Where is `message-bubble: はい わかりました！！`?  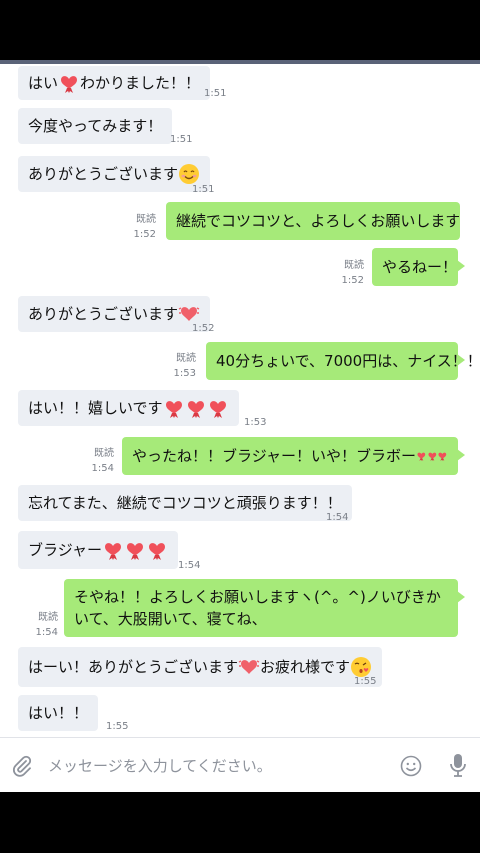 message-bubble: はい わかりました！！ is located at coordinates (114, 83).